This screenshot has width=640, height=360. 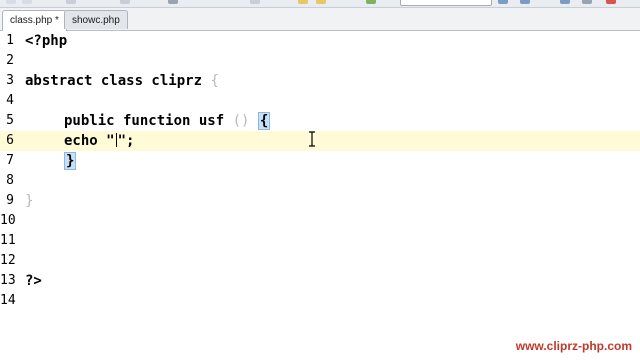 What do you see at coordinates (8, 260) in the screenshot?
I see `line-number: 12` at bounding box center [8, 260].